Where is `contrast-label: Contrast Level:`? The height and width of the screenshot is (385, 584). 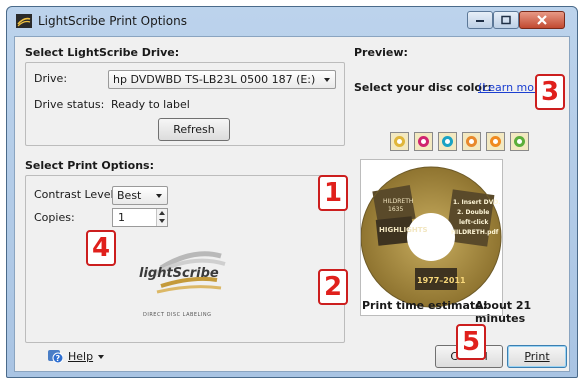
contrast-label: Contrast Level: is located at coordinates (76, 194).